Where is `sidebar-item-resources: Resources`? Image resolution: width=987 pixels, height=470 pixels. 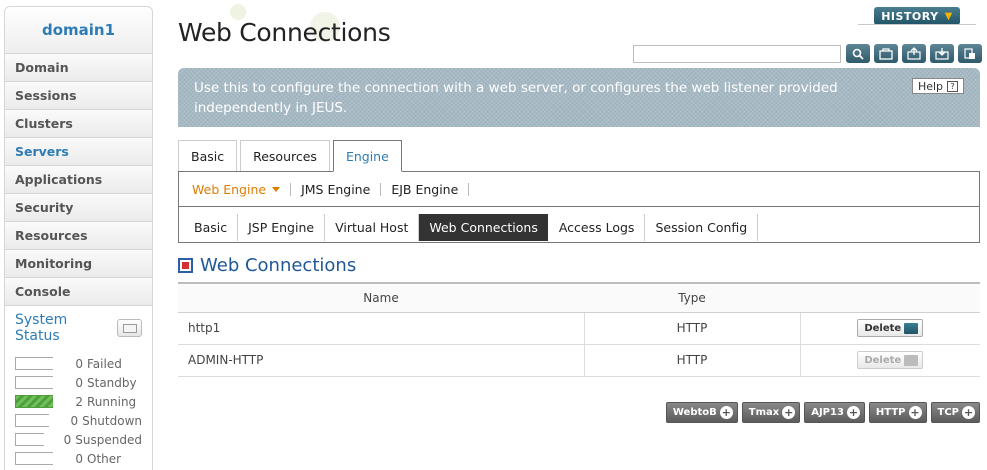
sidebar-item-resources: Resources is located at coordinates (78, 236).